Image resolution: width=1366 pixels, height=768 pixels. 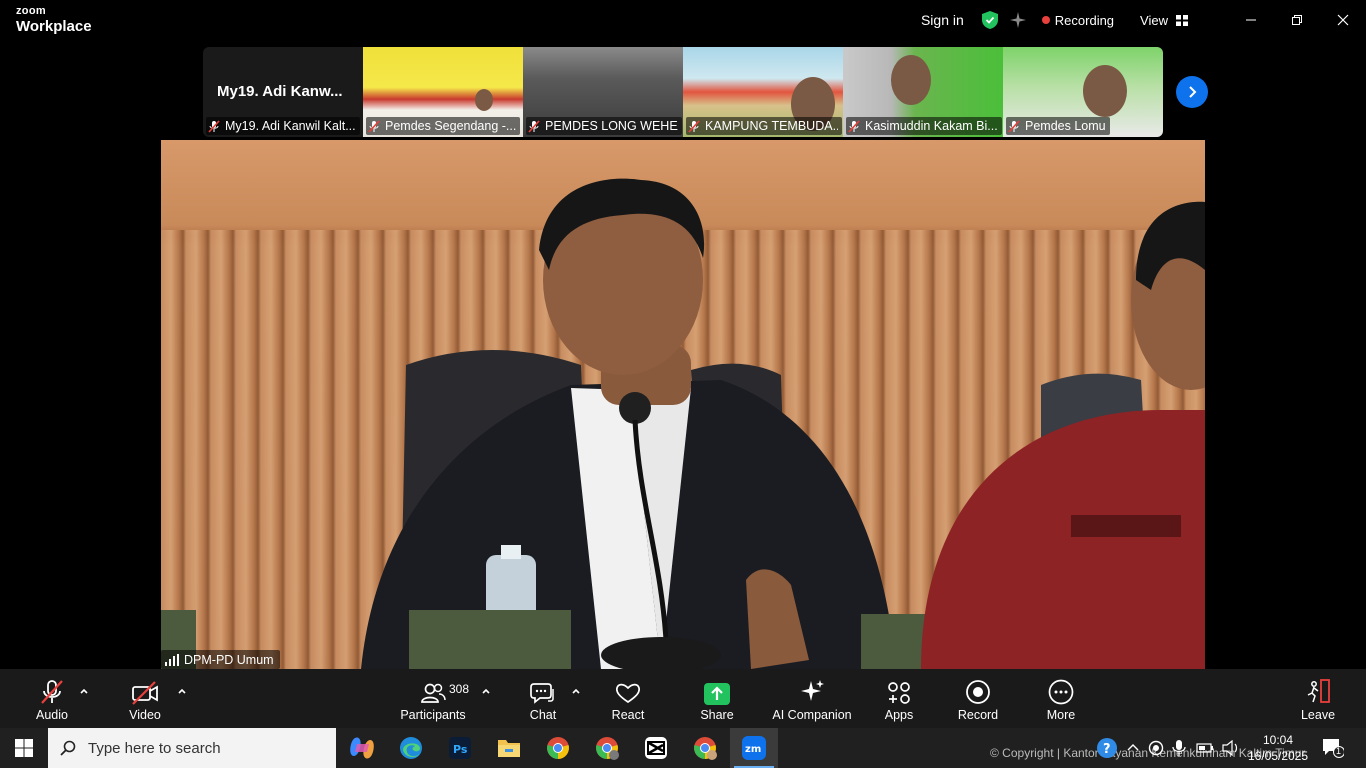 I want to click on recording-indicator: Recording, so click(x=1077, y=20).